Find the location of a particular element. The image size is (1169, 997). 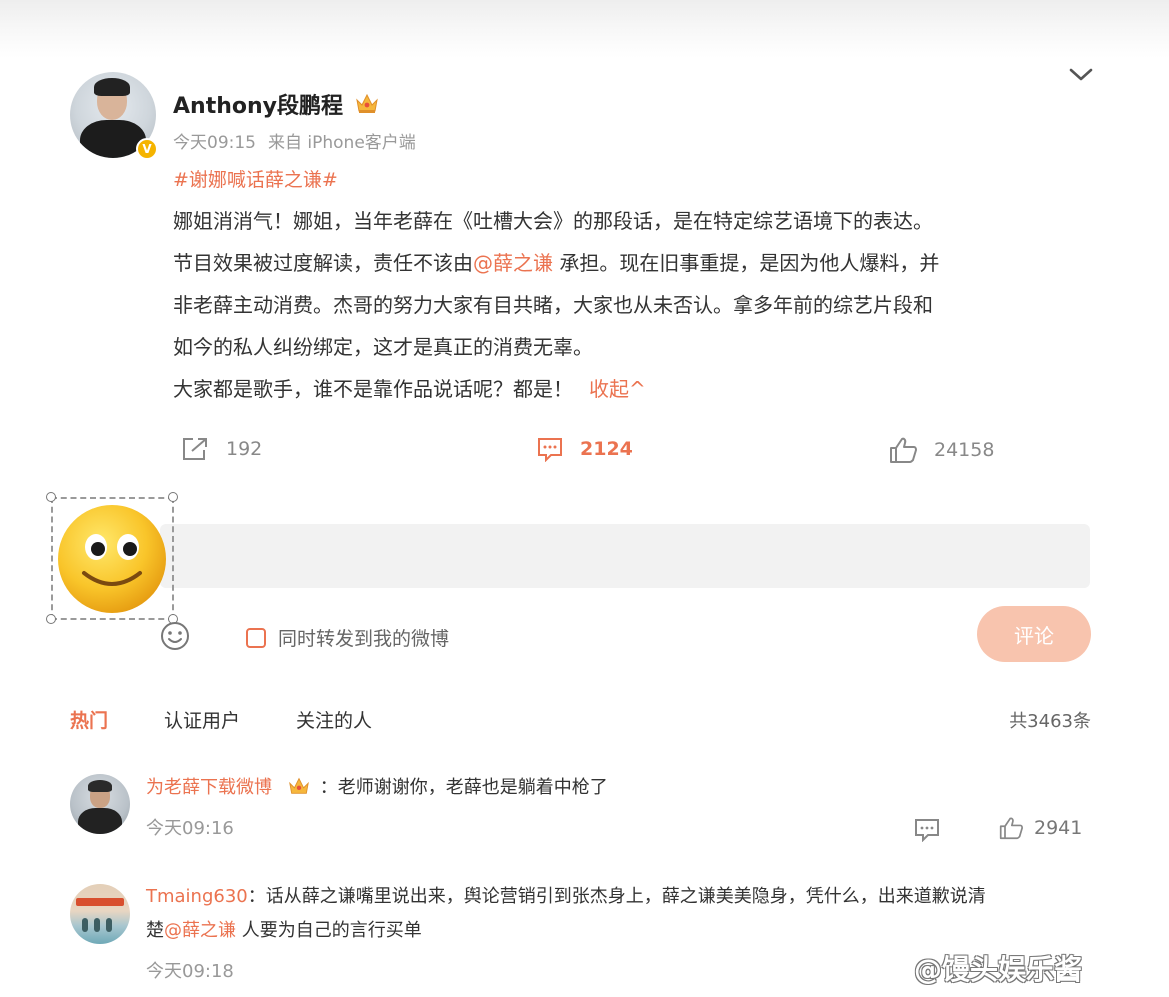

comment-content: 为老薛下载微博 ：老师谢谢你，老薛也是躺着中枪了 is located at coordinates (377, 788).